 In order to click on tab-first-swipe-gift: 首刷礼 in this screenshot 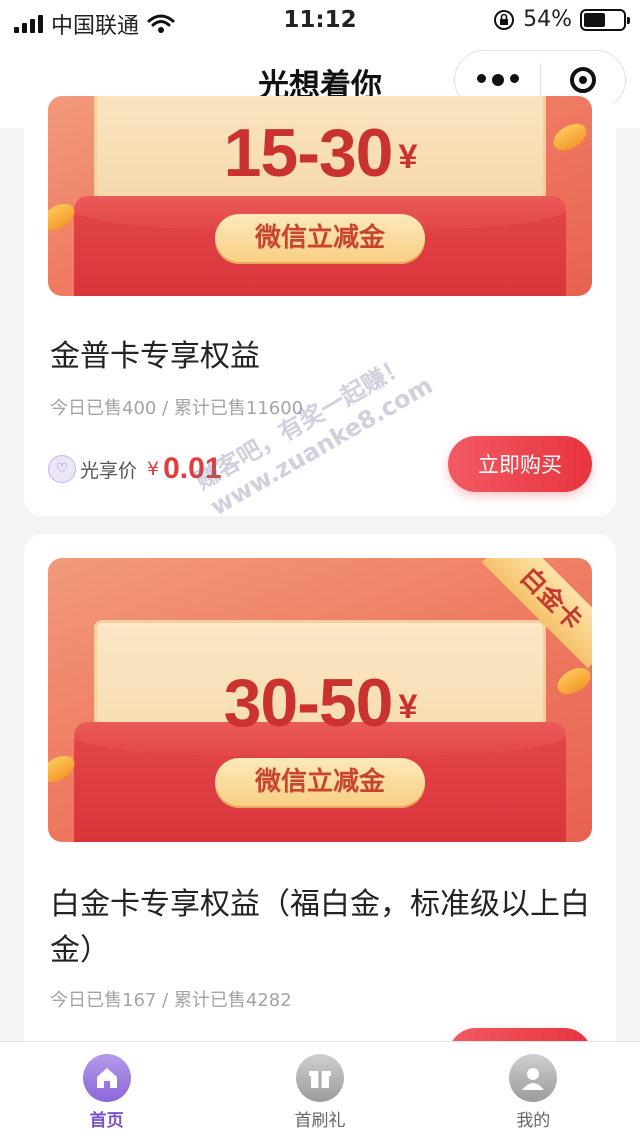, I will do `click(319, 1089)`.